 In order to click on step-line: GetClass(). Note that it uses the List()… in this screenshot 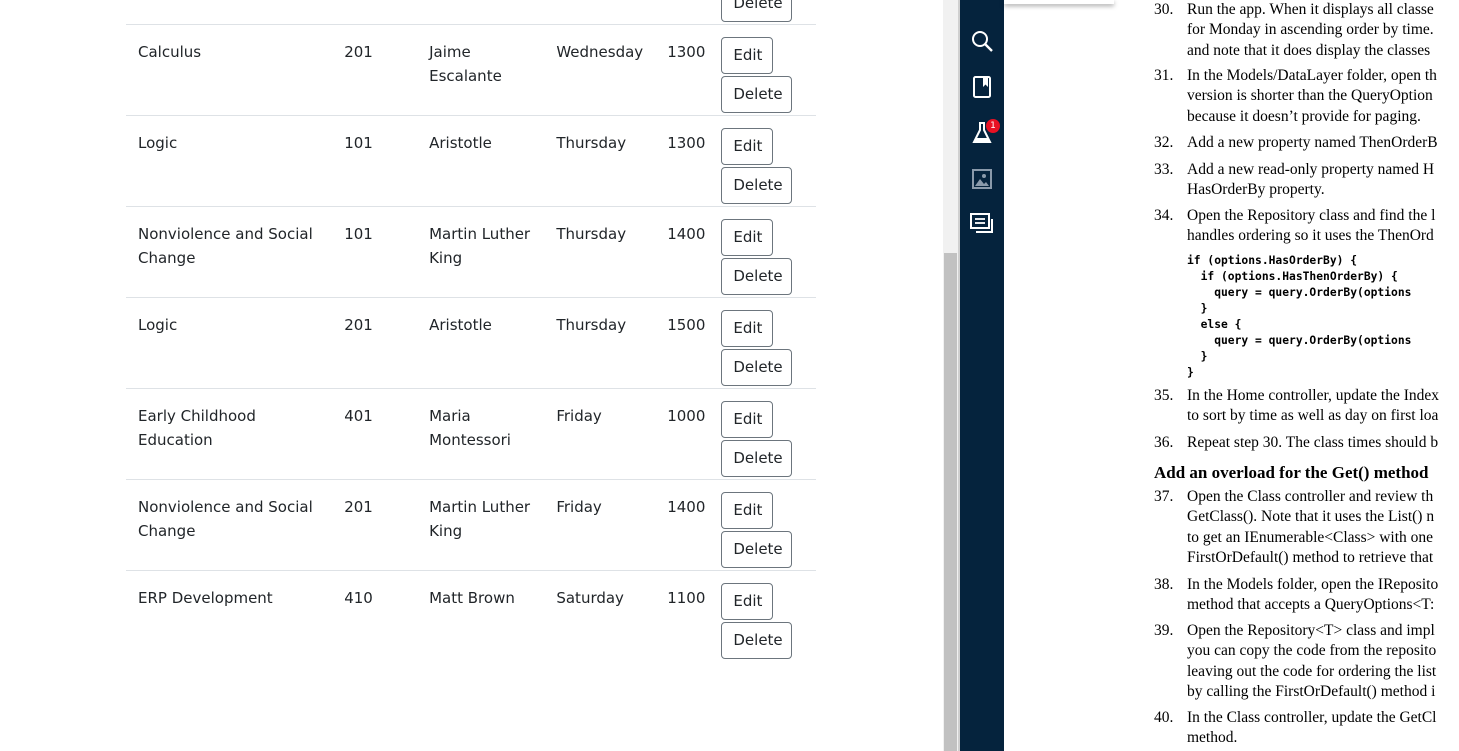, I will do `click(1311, 517)`.